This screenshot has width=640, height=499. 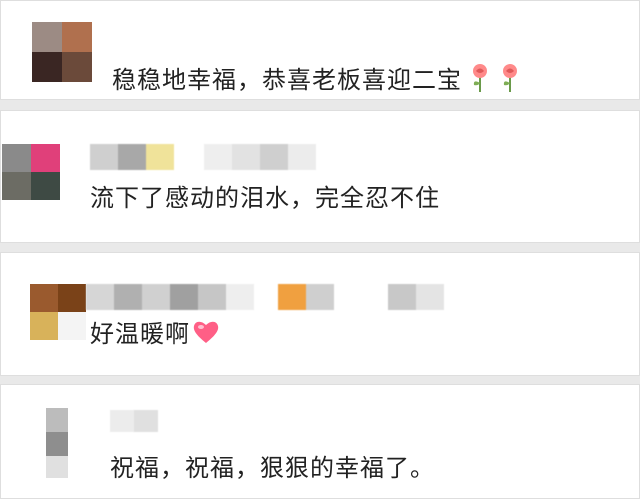 I want to click on comment-text: 好温暖啊, so click(x=155, y=332).